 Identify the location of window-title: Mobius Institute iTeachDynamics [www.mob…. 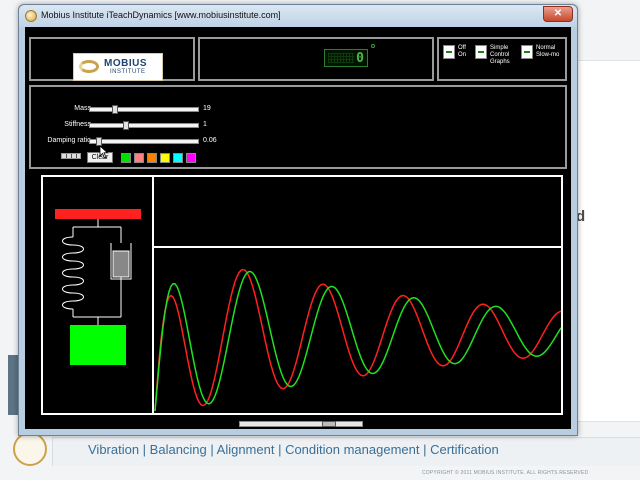
(161, 15).